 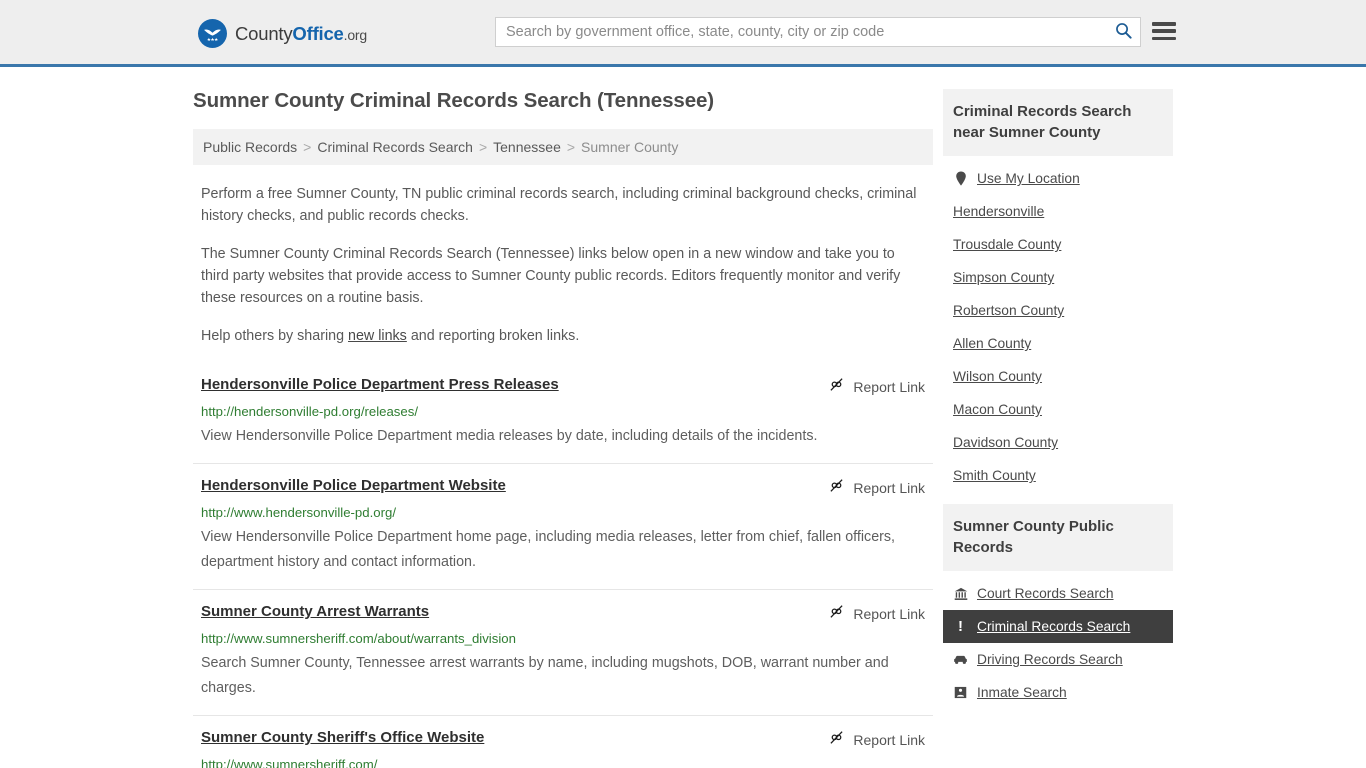 I want to click on nearby-county-item: Wilson County, so click(x=1058, y=376).